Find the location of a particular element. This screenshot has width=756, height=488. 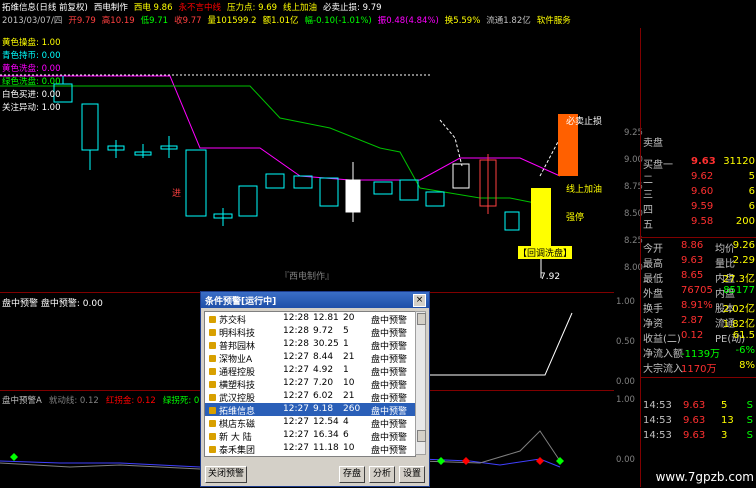

alert-row: 深物业A 12:27 8.44 21 盘中预警 is located at coordinates (310, 358).